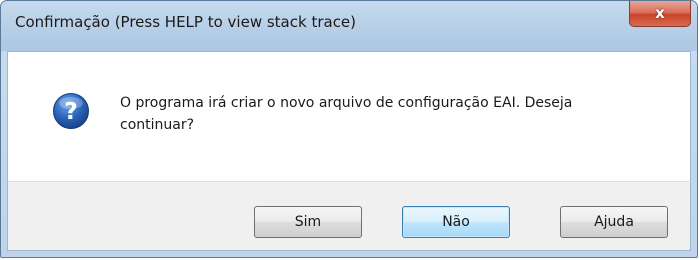 Image resolution: width=700 pixels, height=260 pixels. I want to click on close-button: x, so click(660, 14).